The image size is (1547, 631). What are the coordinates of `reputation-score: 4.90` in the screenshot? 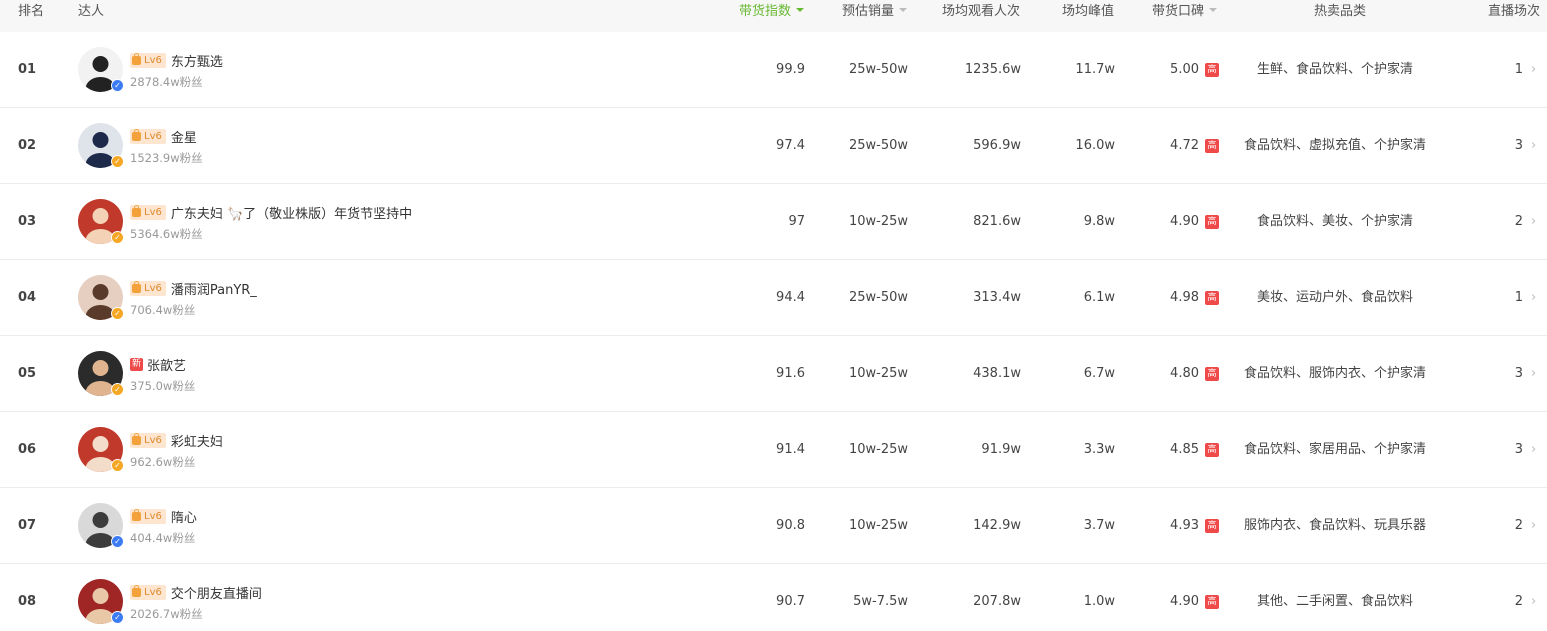 It's located at (1184, 221).